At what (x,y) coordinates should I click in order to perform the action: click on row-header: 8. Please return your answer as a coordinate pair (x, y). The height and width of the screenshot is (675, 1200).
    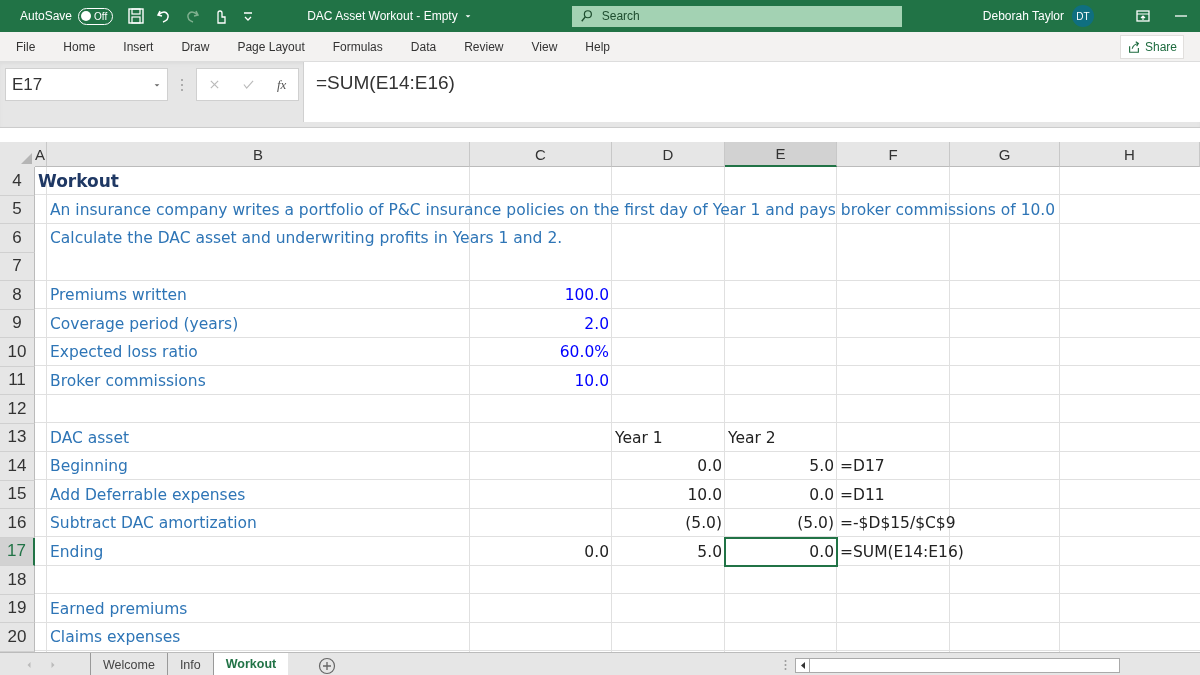
    Looking at the image, I should click on (17, 295).